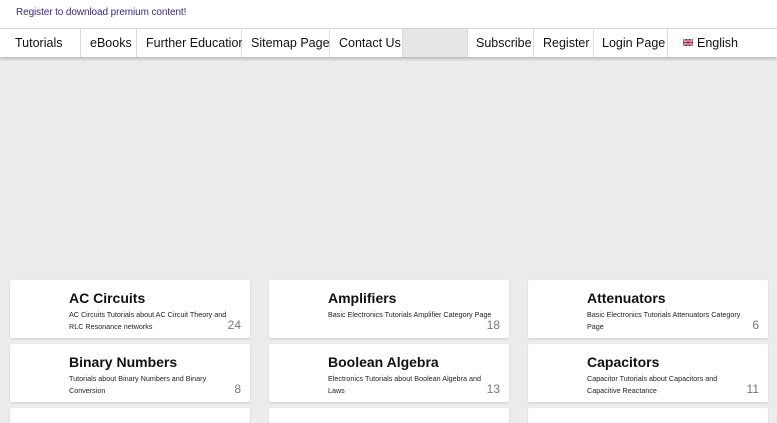 This screenshot has height=423, width=777. I want to click on nav-language-selector: English, so click(722, 43).